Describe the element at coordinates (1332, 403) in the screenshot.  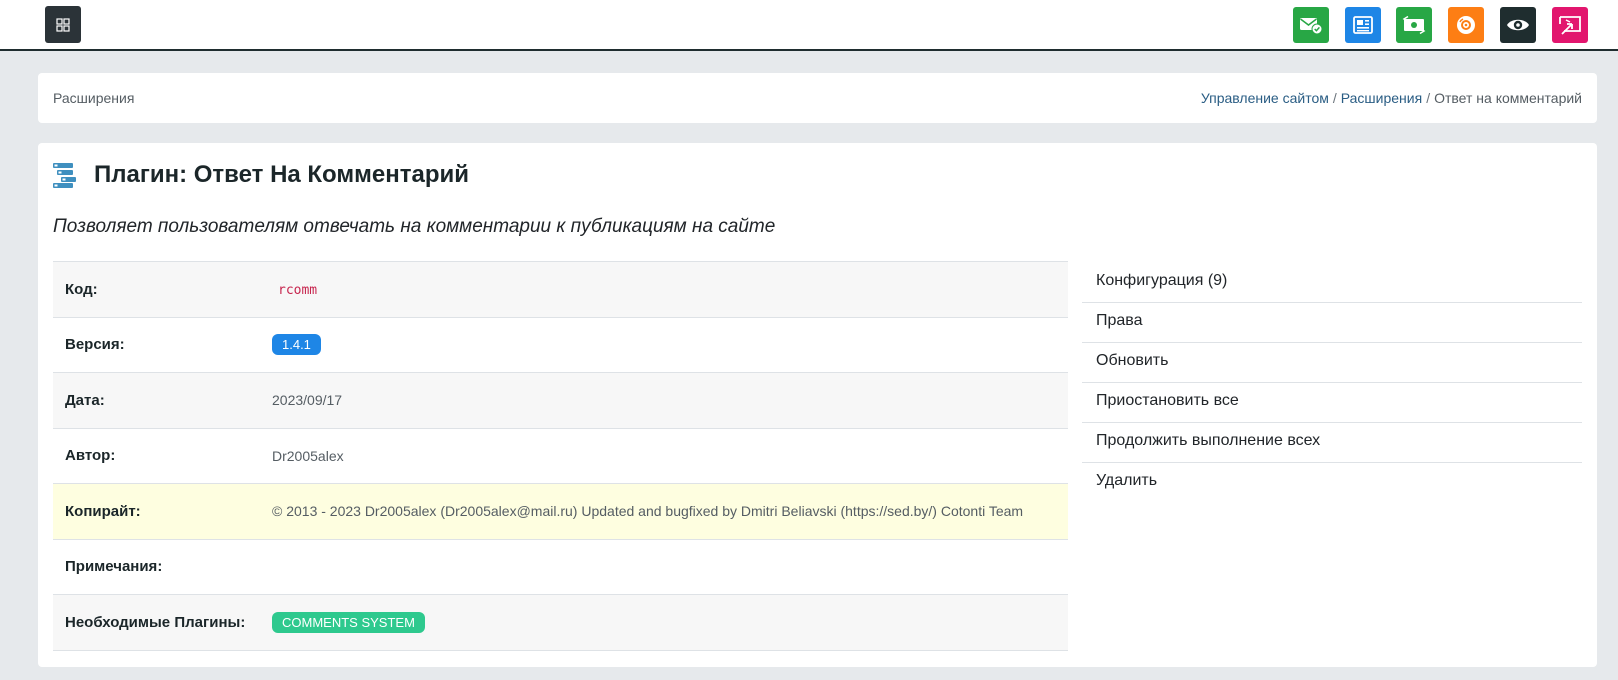
I see `action-pause-all: Приостановить все` at that location.